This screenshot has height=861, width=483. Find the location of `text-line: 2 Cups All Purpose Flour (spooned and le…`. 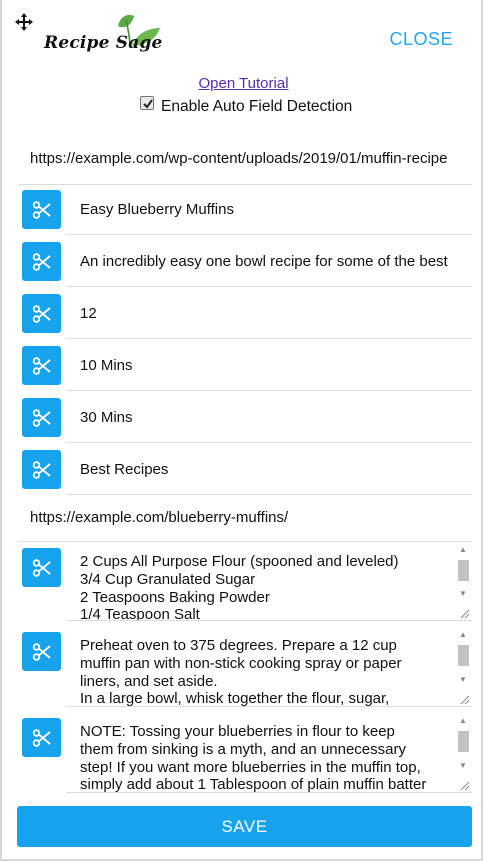

text-line: 2 Cups All Purpose Flour (spooned and le… is located at coordinates (239, 561).